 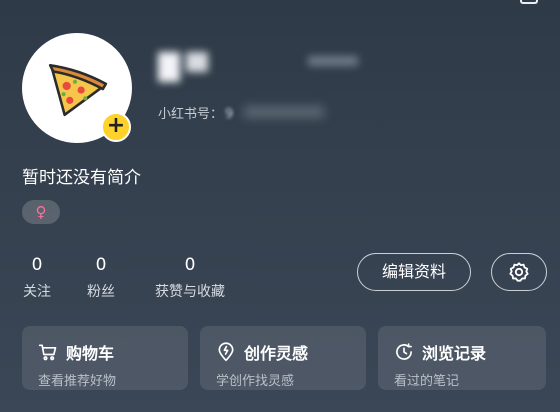 I want to click on browse-history-title: 浏览记录, so click(x=470, y=352).